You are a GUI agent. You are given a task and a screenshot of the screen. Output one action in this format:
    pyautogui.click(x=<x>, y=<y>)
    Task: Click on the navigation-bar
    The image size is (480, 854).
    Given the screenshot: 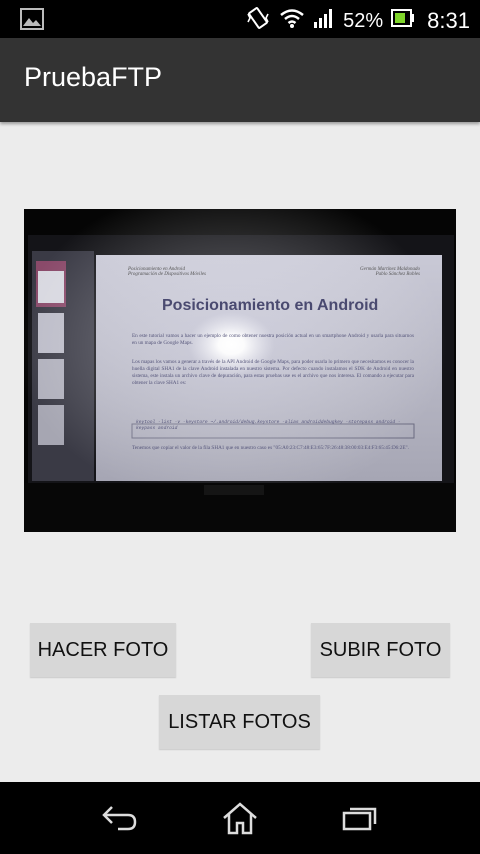 What is the action you would take?
    pyautogui.click(x=240, y=818)
    